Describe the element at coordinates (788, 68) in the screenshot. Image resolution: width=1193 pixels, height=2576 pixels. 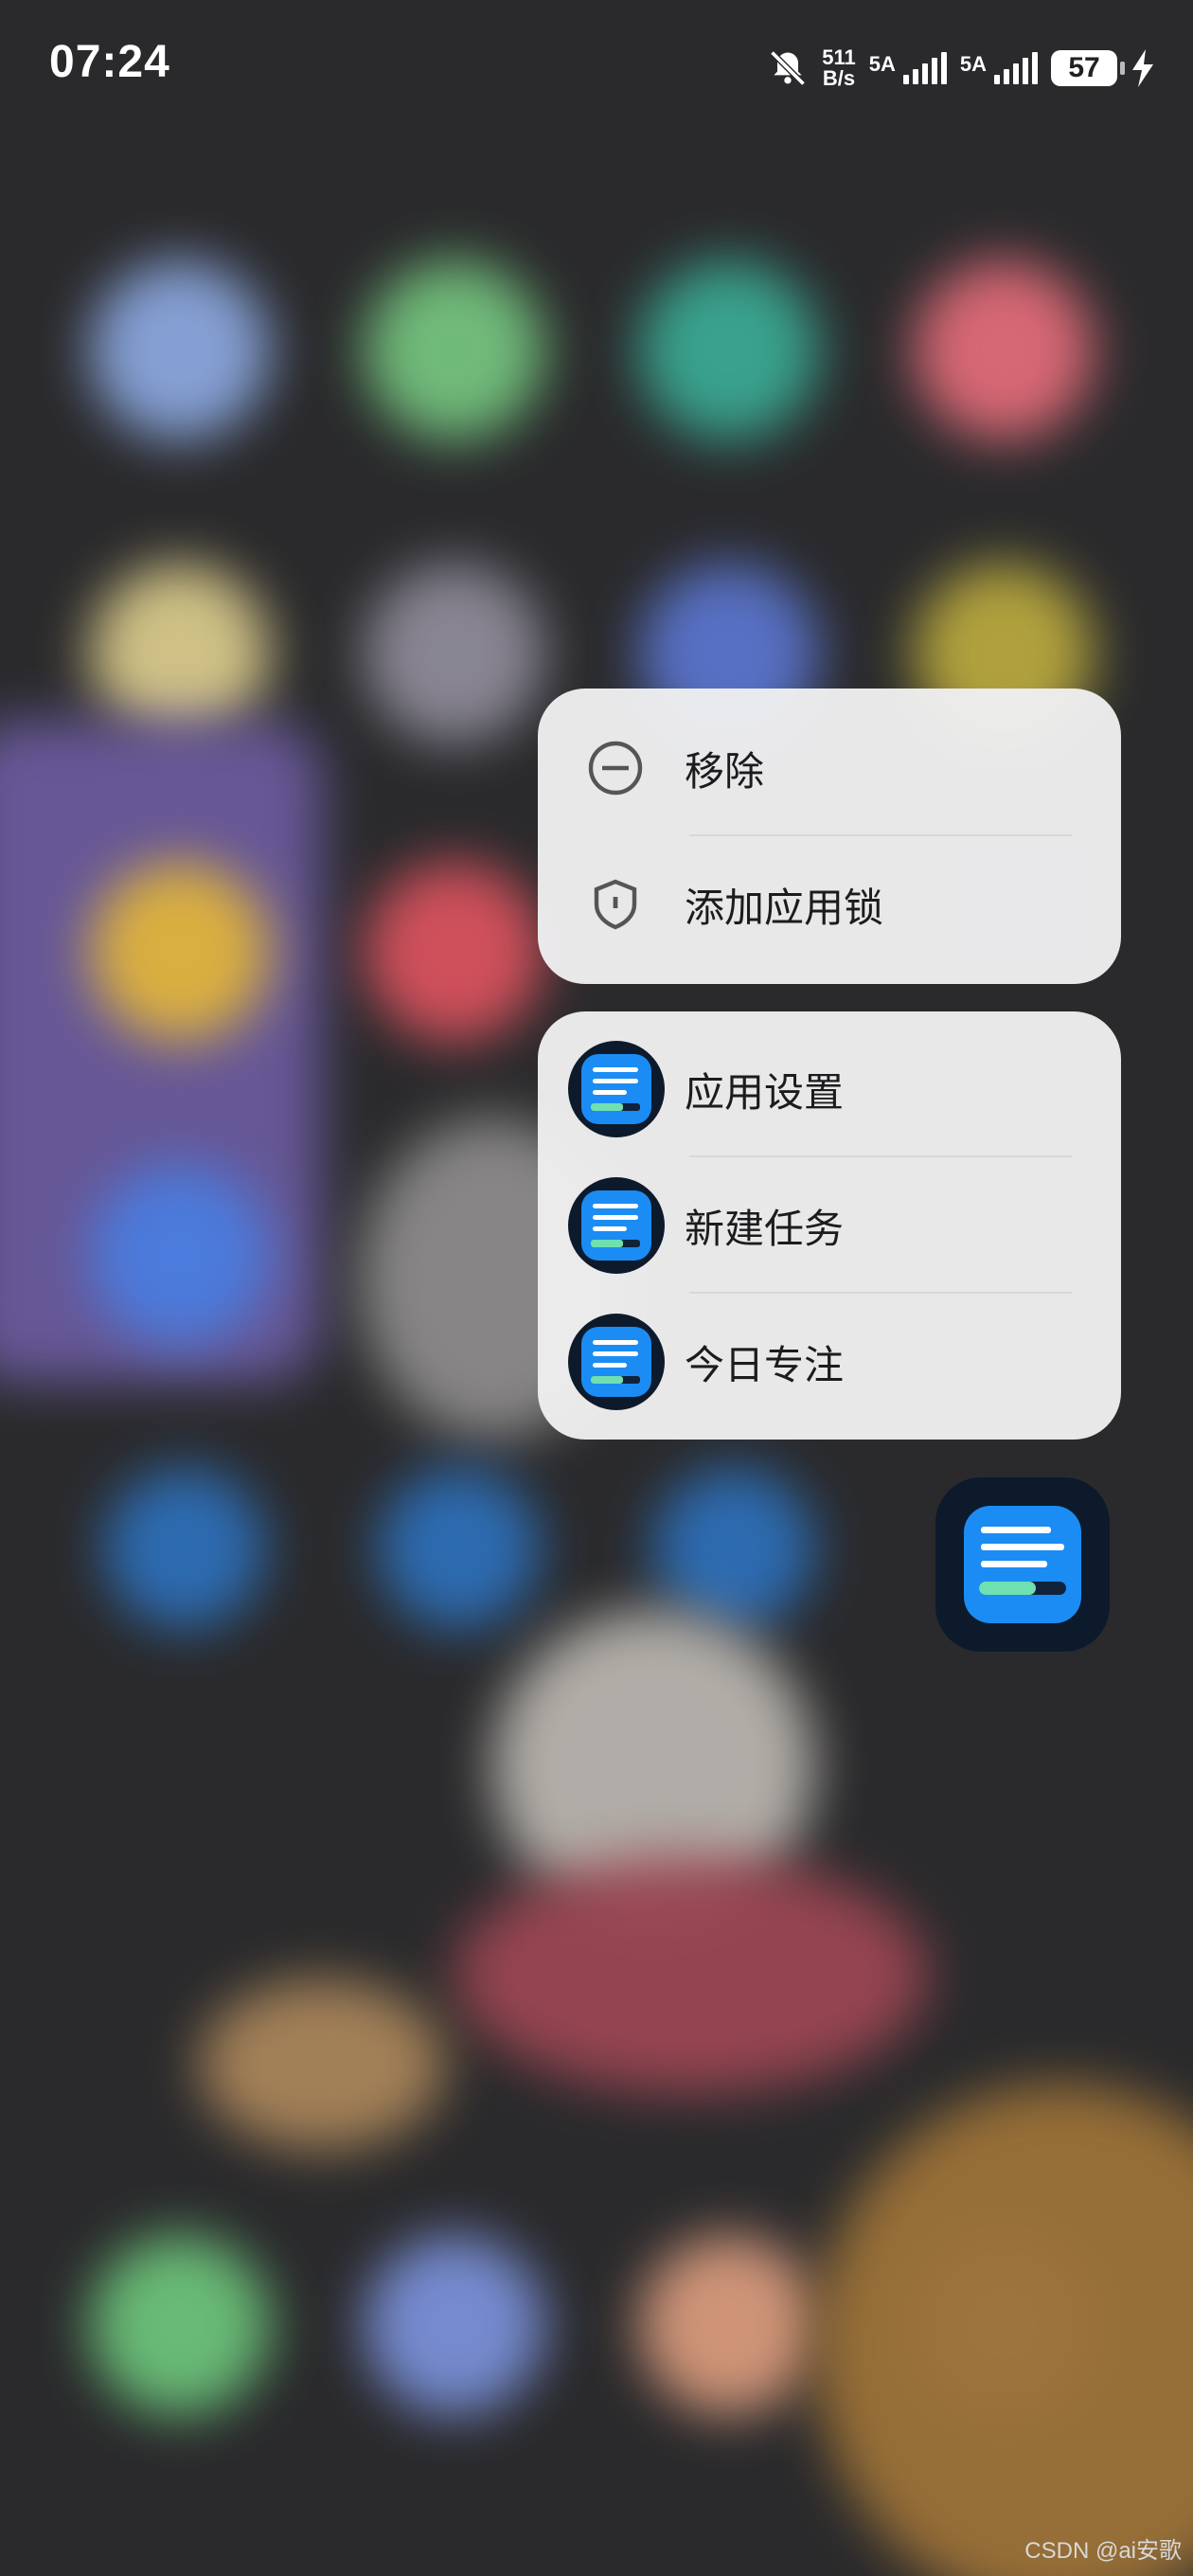
I see `bell-mute-icon` at that location.